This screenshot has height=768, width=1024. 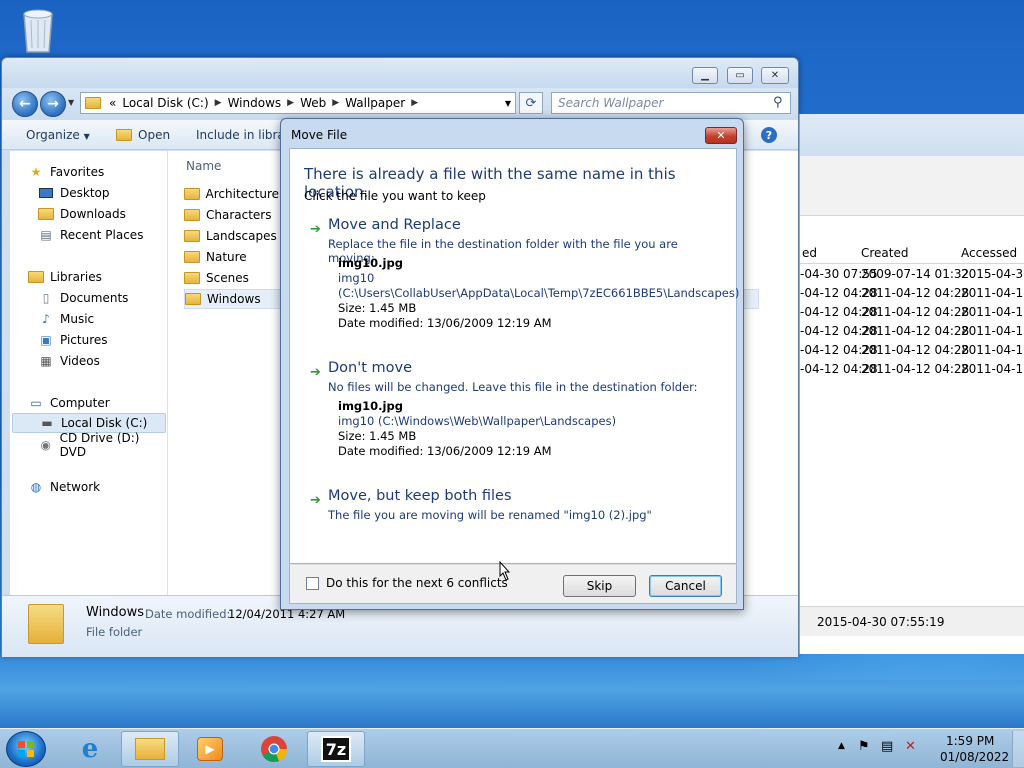 What do you see at coordinates (375, 103) in the screenshot?
I see `breadcrumb-wallpaper: Wallpaper` at bounding box center [375, 103].